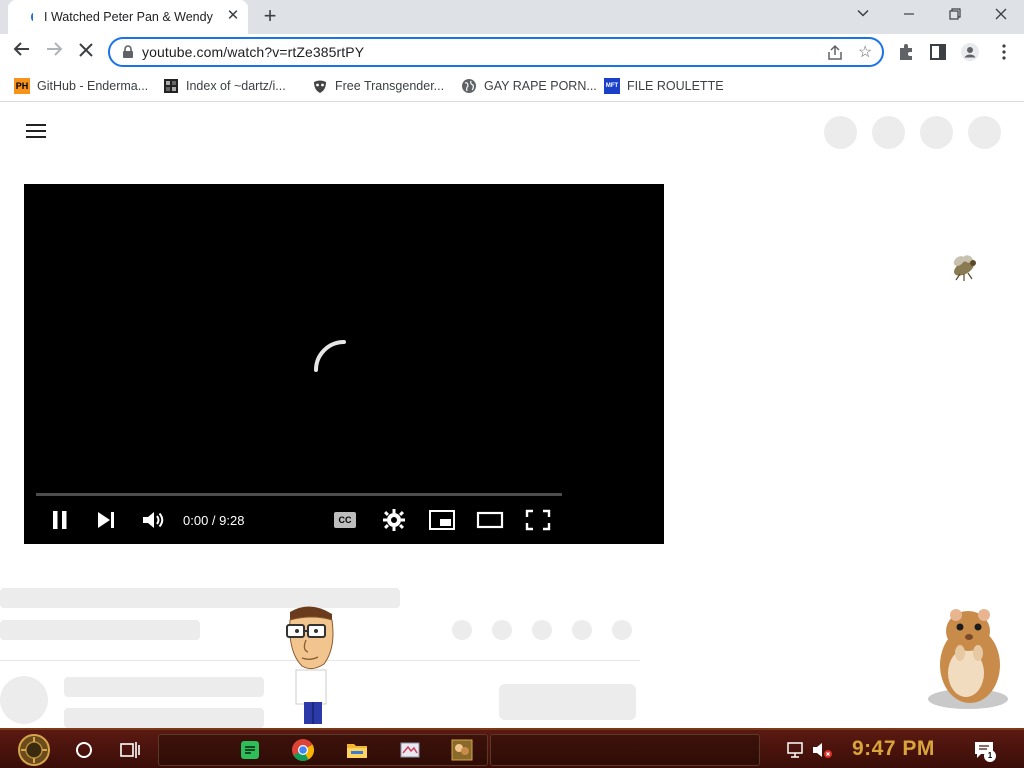  Describe the element at coordinates (1004, 52) in the screenshot. I see `kebab-menu-icon` at that location.